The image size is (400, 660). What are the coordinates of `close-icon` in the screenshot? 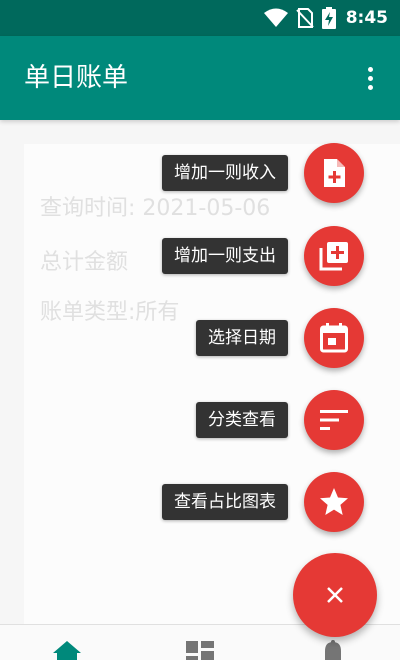 It's located at (335, 595).